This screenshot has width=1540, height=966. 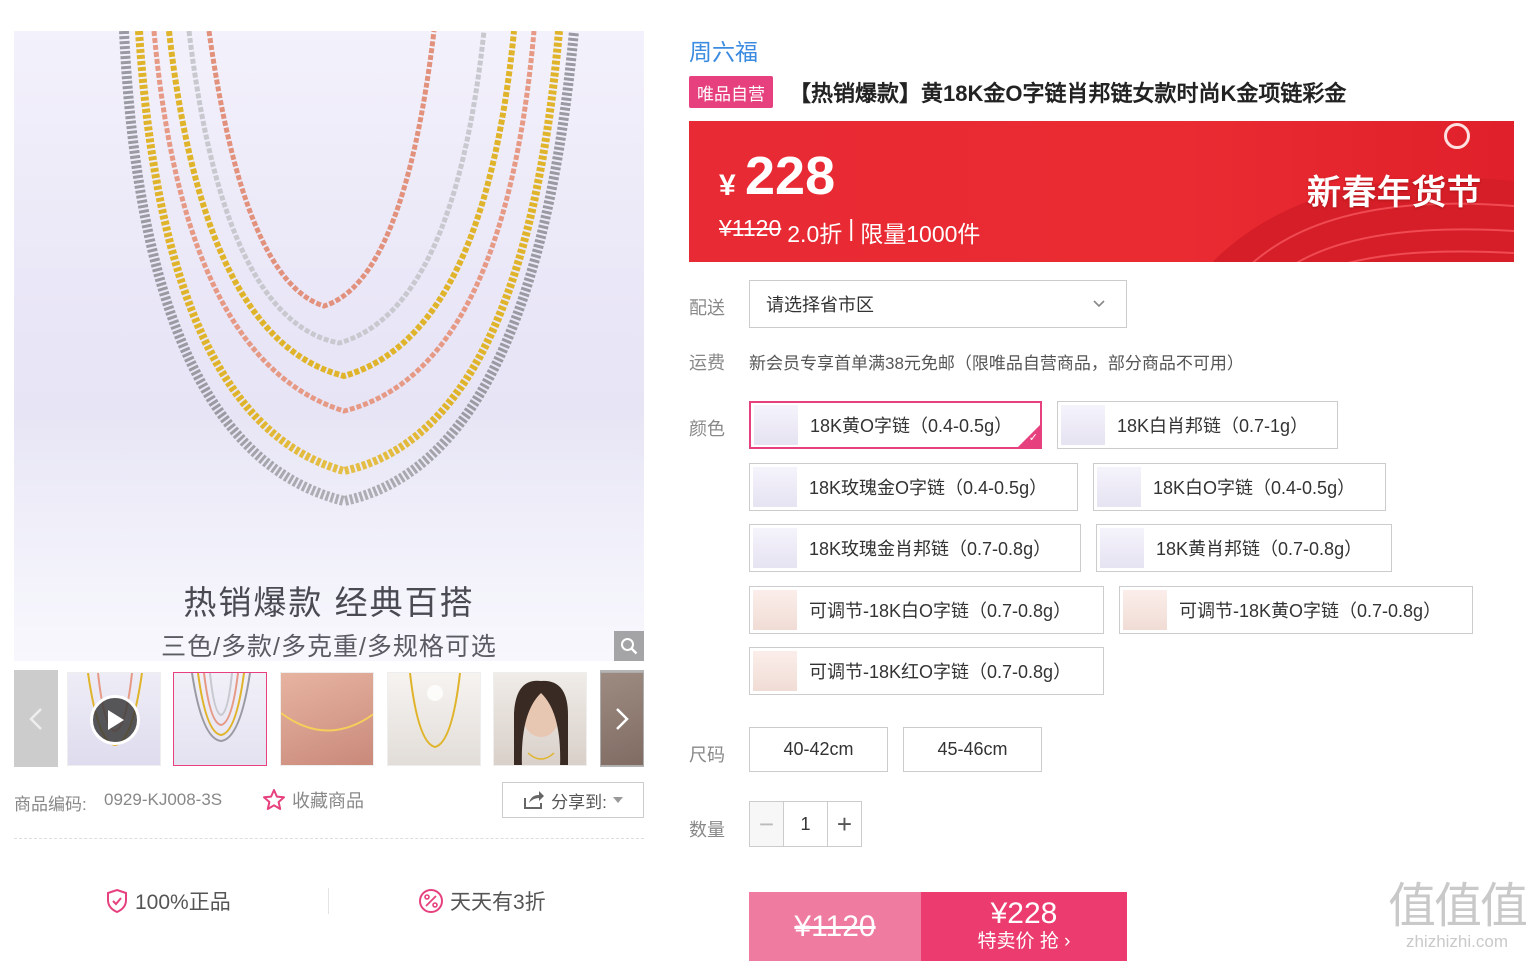 I want to click on buy-price: ¥228, so click(x=1024, y=914).